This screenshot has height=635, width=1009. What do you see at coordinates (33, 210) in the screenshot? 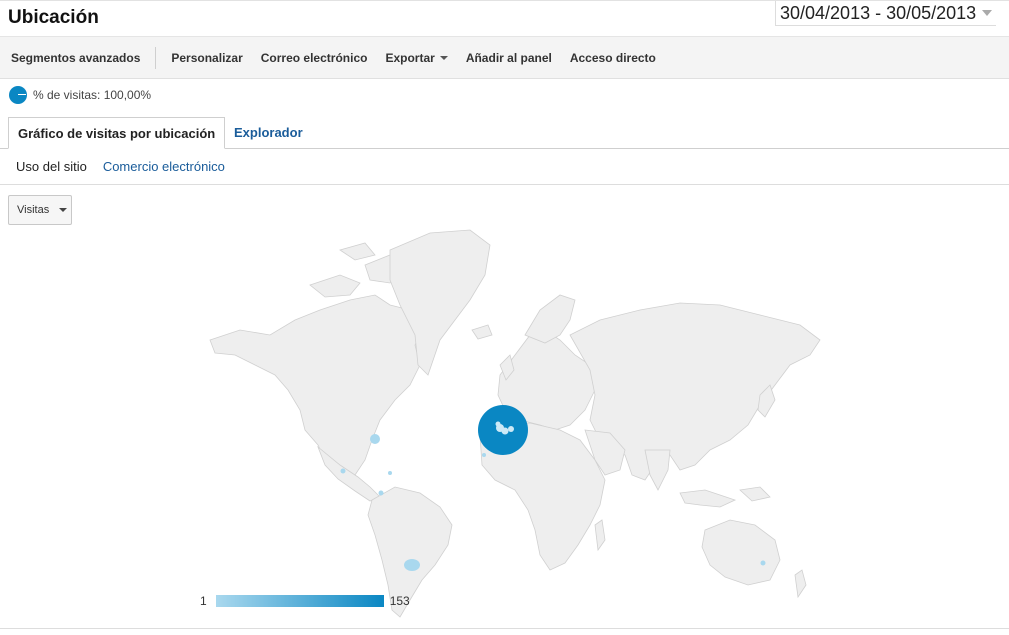
I see `metric-dropdown-value: Visitas` at bounding box center [33, 210].